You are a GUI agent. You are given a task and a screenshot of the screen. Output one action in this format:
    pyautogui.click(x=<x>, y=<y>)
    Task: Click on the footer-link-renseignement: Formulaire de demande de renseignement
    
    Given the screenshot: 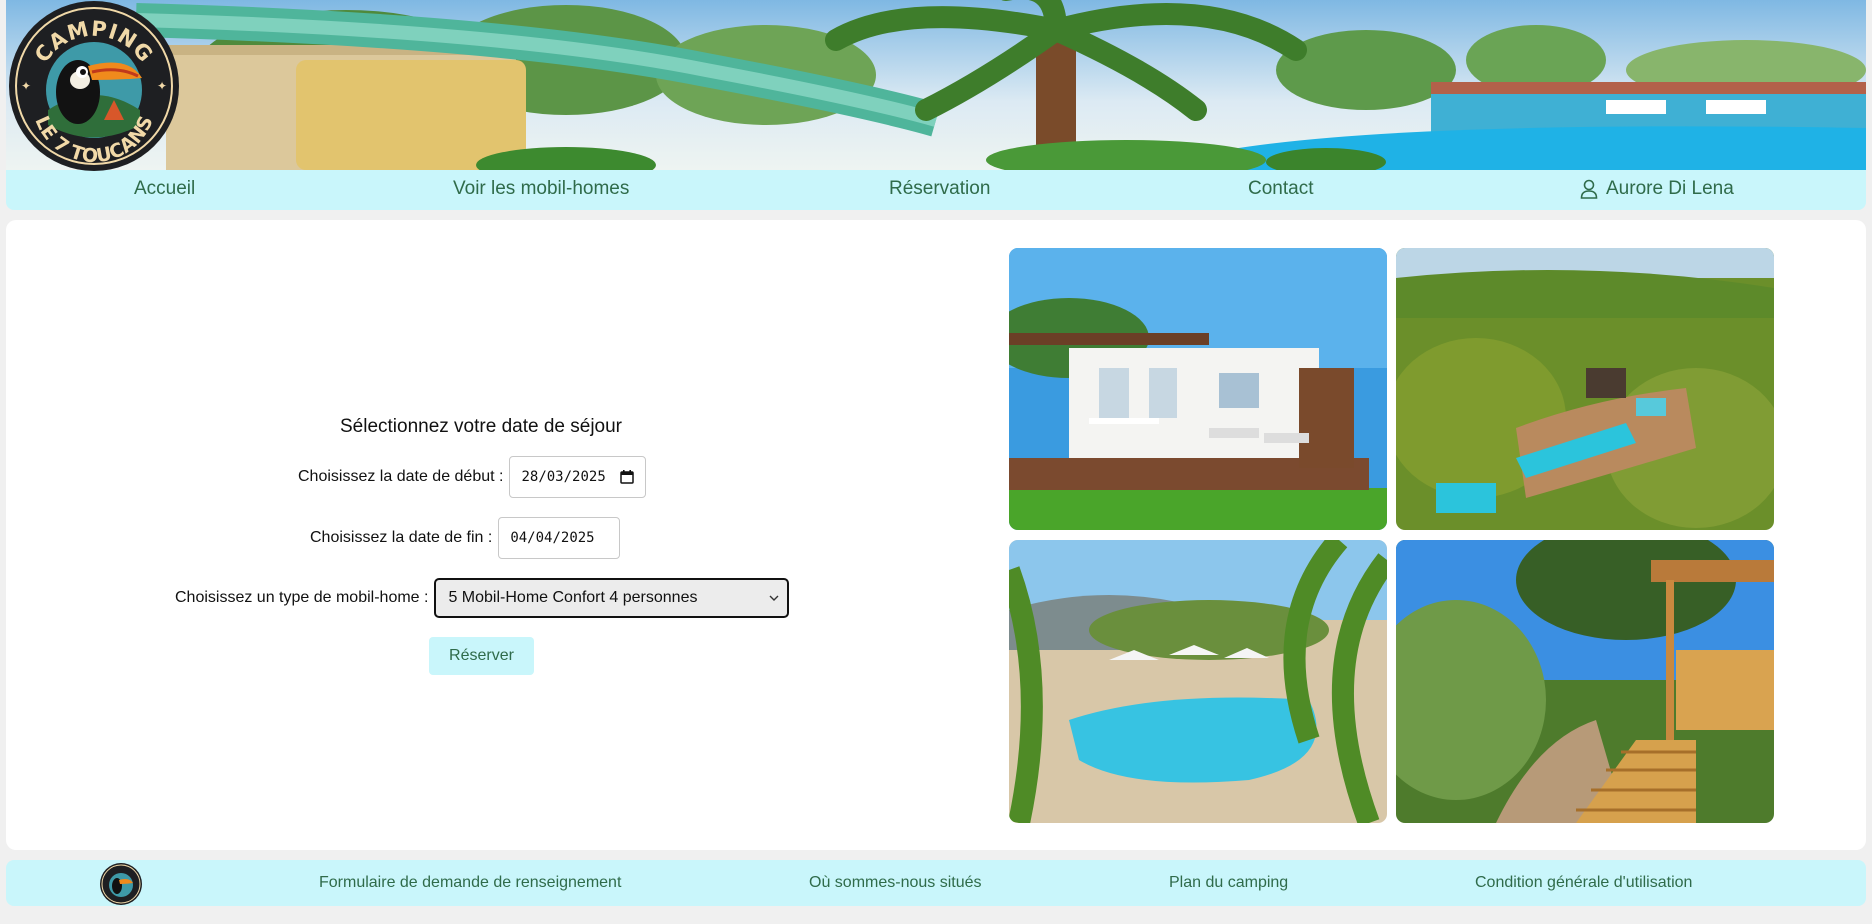 What is the action you would take?
    pyautogui.click(x=470, y=883)
    